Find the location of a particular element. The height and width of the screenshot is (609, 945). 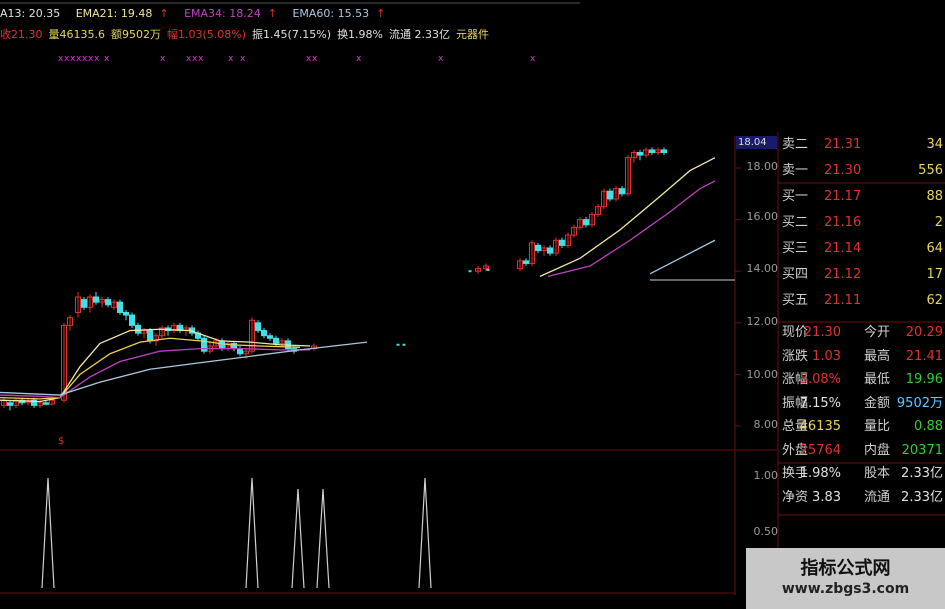

order-volume: 34 is located at coordinates (934, 144).